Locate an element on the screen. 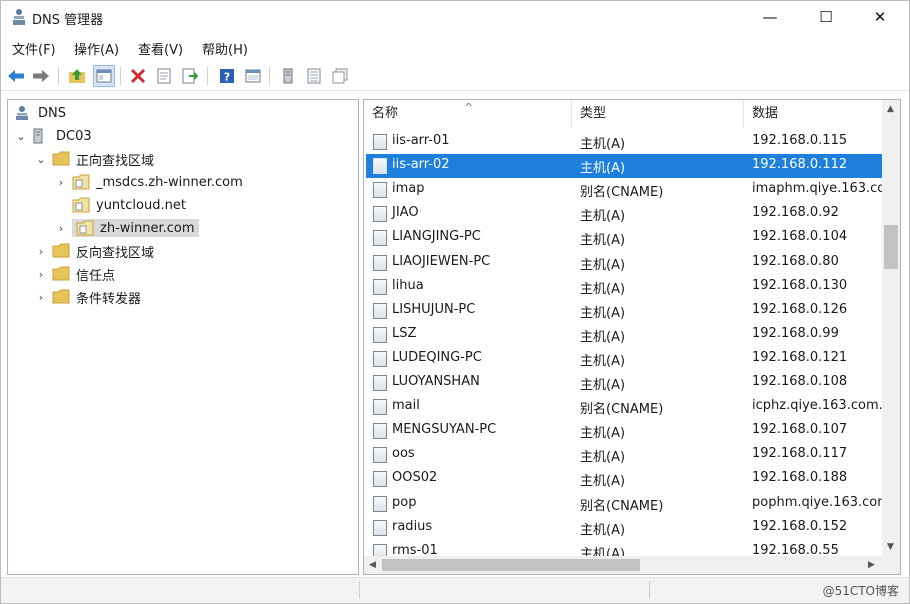 This screenshot has width=910, height=604. properties-icon is located at coordinates (164, 76).